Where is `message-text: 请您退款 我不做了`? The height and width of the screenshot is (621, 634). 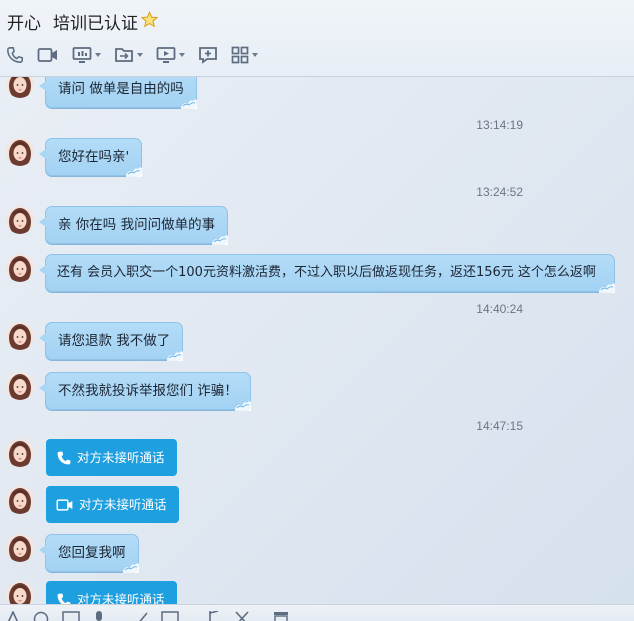 message-text: 请您退款 我不做了 is located at coordinates (114, 341).